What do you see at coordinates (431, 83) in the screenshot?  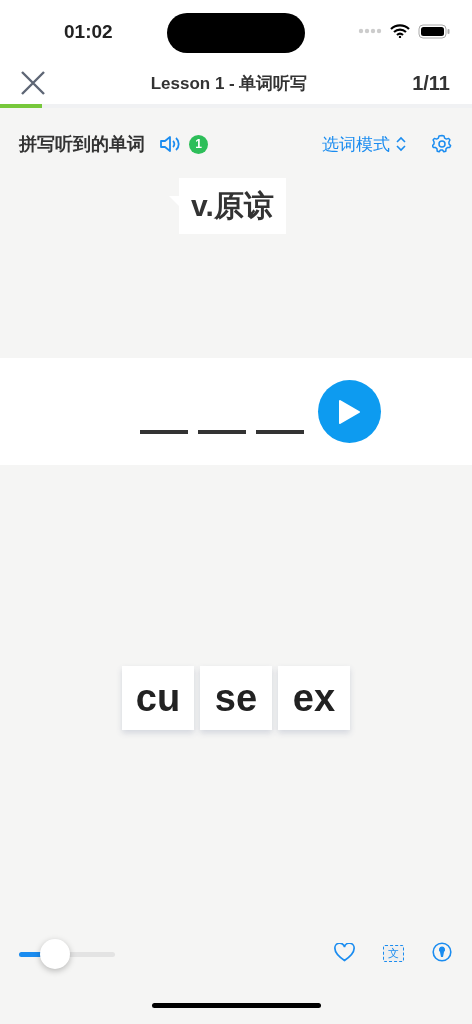 I see `progress-counter: 1/11` at bounding box center [431, 83].